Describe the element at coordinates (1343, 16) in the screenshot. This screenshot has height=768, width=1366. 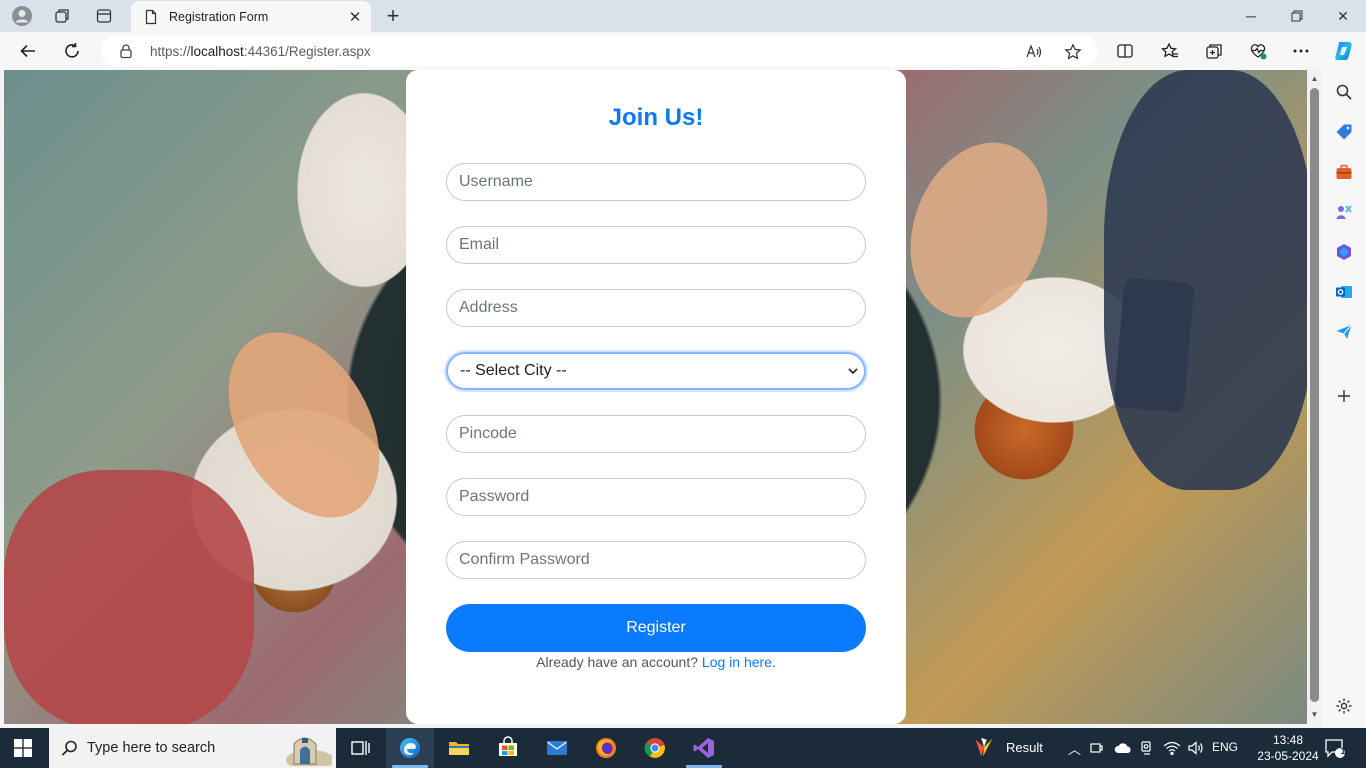
I see `close-window-button: ✕` at that location.